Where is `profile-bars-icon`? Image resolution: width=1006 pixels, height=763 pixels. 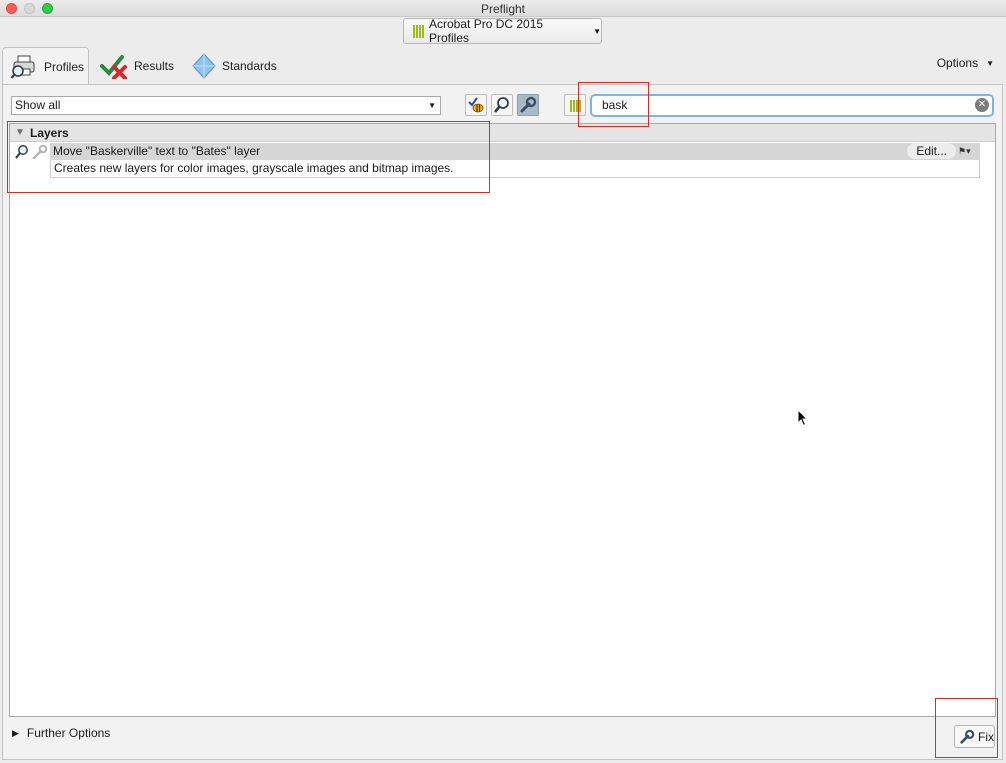 profile-bars-icon is located at coordinates (418, 31).